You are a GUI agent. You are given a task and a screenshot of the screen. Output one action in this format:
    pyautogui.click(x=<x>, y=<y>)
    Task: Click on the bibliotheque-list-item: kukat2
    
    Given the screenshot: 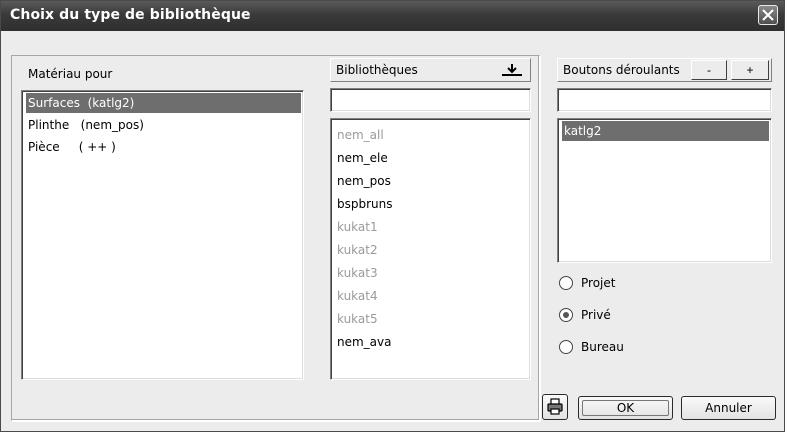 What is the action you would take?
    pyautogui.click(x=431, y=250)
    